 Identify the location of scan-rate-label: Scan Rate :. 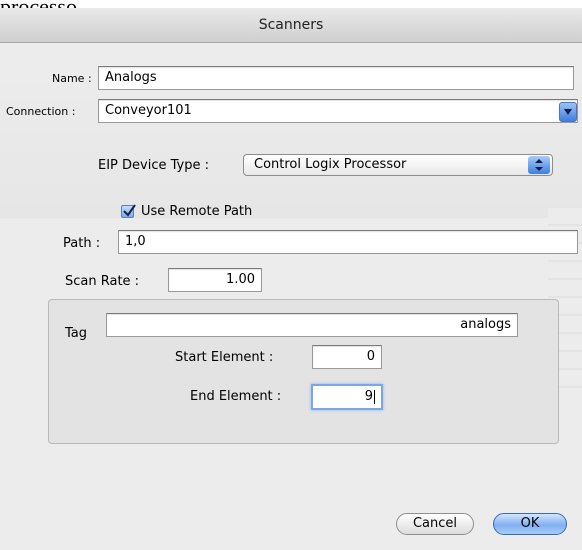
(102, 281).